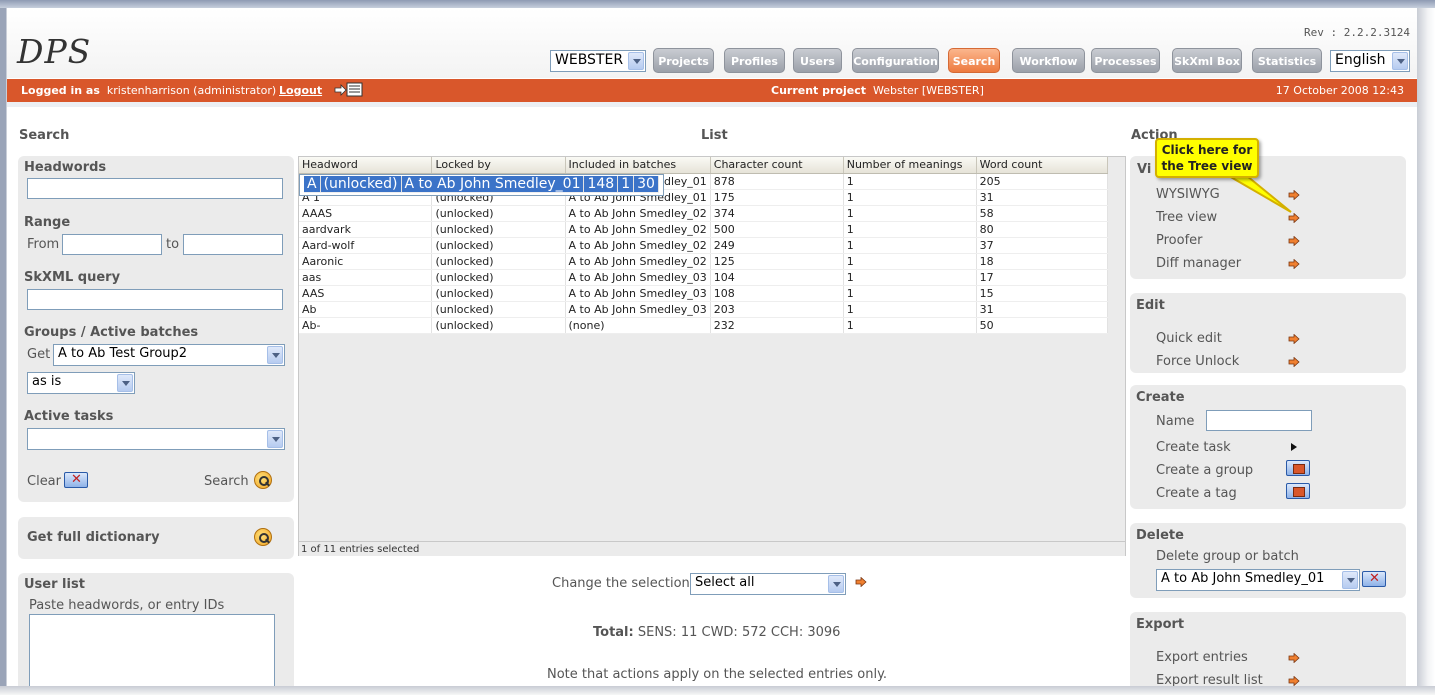 The image size is (1435, 695). What do you see at coordinates (1198, 263) in the screenshot?
I see `action-diff-manager: Diff manager` at bounding box center [1198, 263].